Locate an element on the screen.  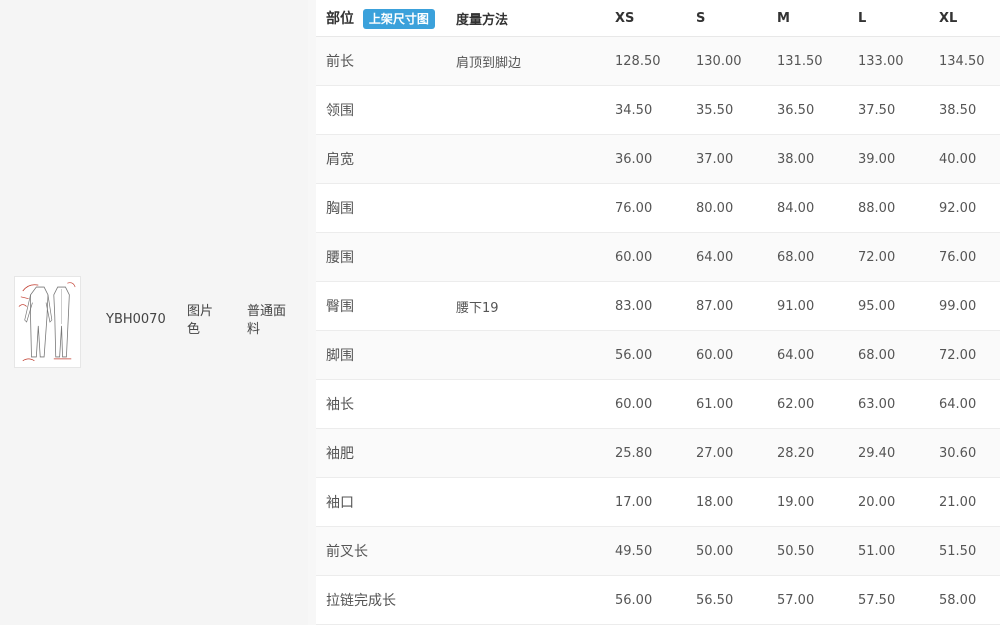
cell-method: 肩顶到脚边 is located at coordinates (535, 61).